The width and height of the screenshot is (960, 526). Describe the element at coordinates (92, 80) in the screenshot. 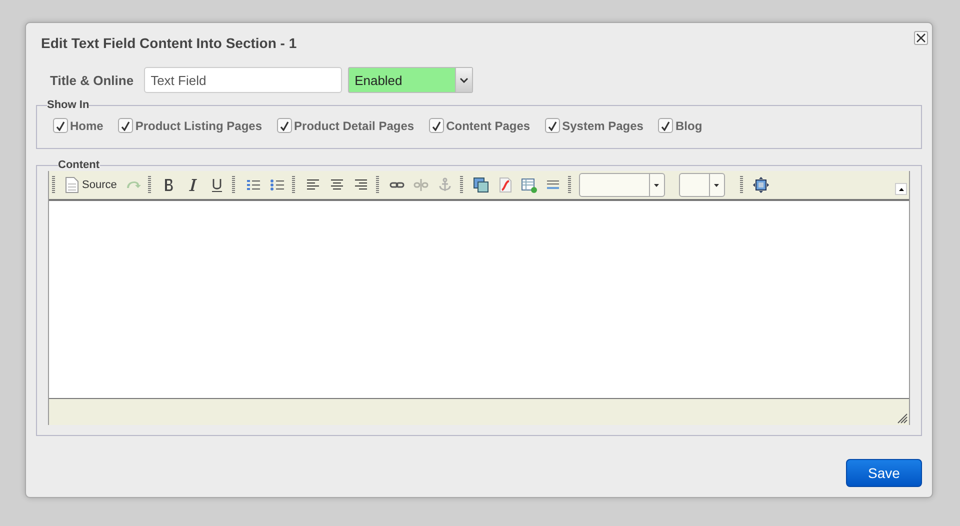

I see `field-label: Title & Online` at that location.